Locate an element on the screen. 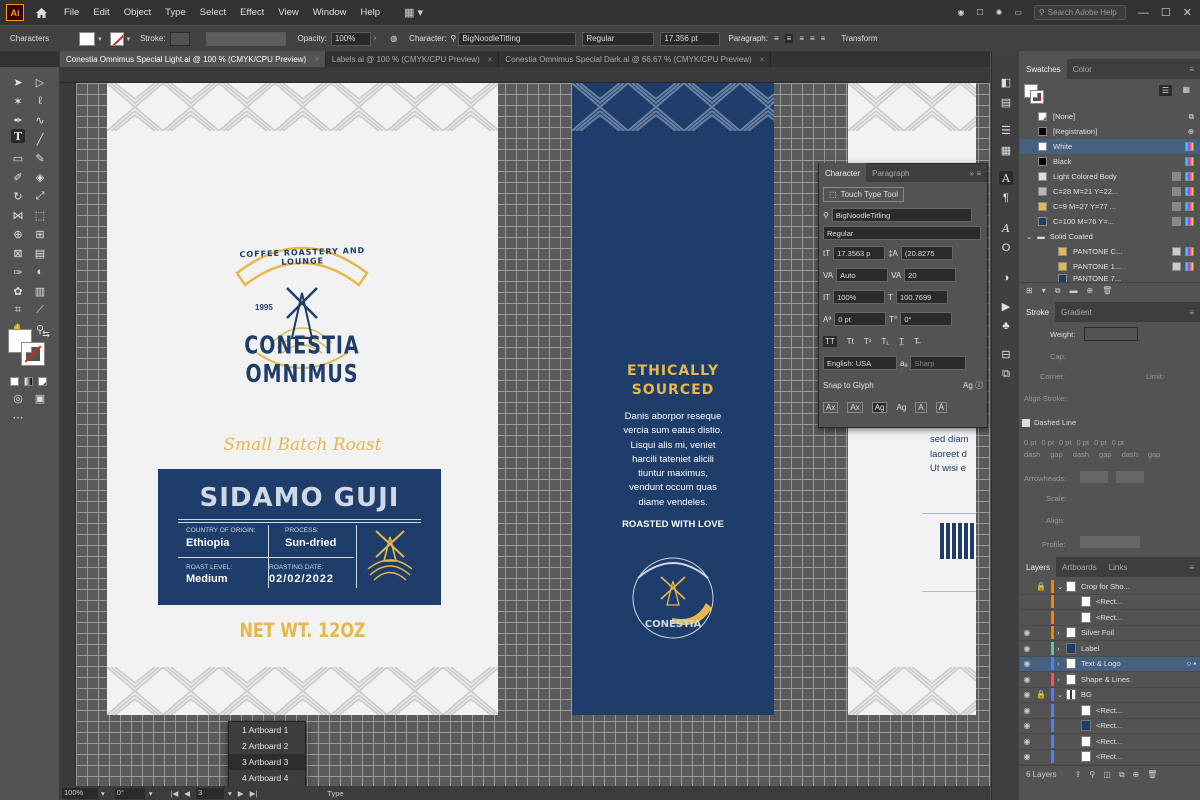 The image size is (1200, 800). curvature-tool-icon: ∿ is located at coordinates (40, 120).